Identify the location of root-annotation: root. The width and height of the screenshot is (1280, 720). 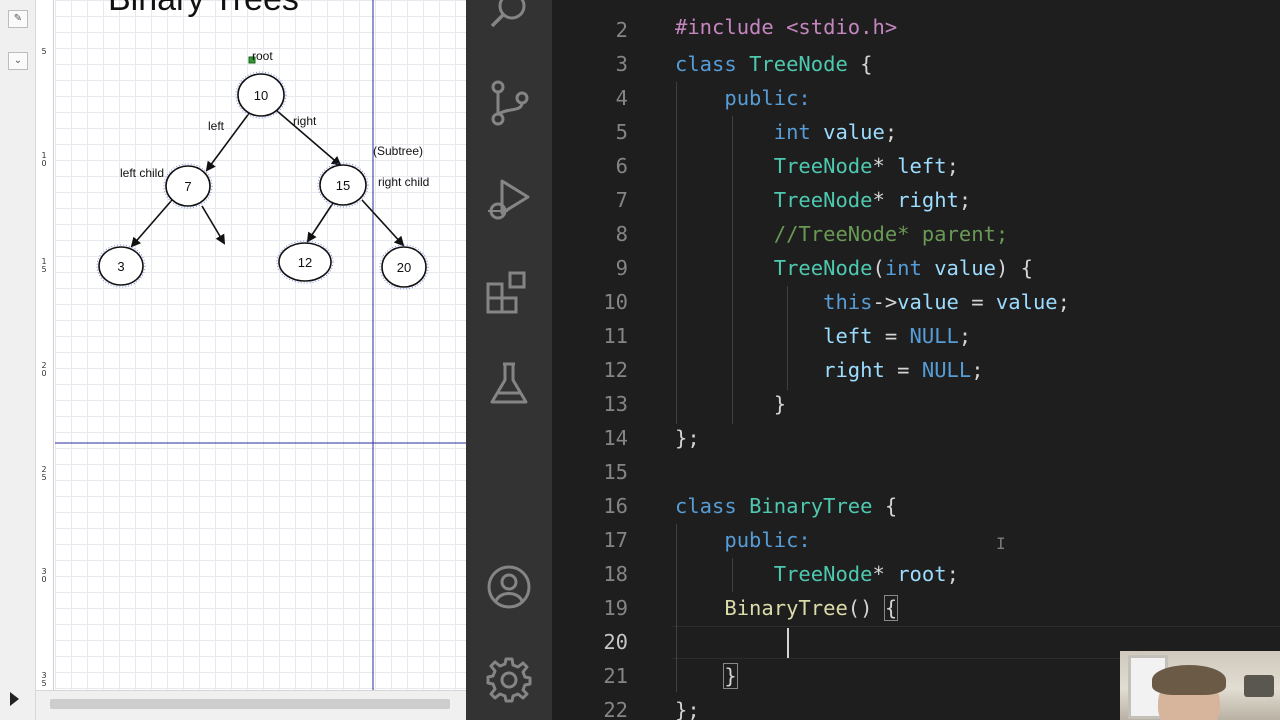
(262, 56).